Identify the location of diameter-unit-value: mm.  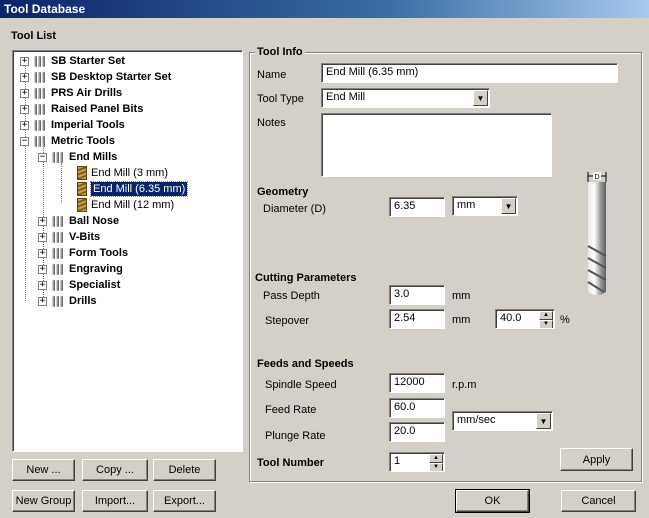
(466, 205).